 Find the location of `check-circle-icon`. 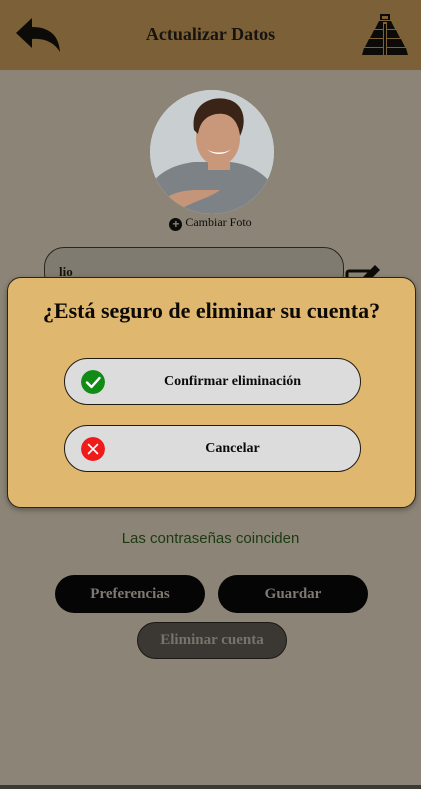

check-circle-icon is located at coordinates (93, 382).